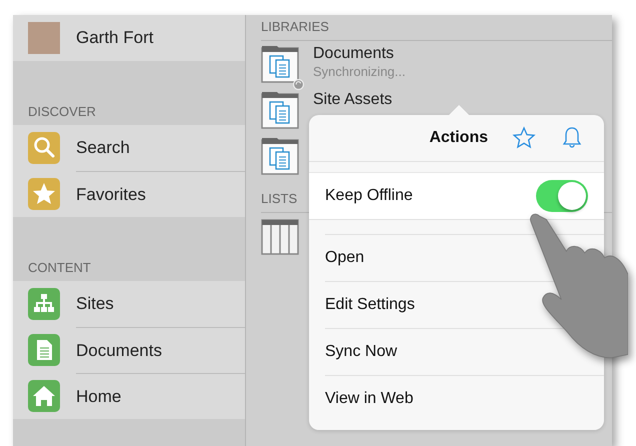 This screenshot has width=636, height=446. I want to click on bell-icon, so click(572, 138).